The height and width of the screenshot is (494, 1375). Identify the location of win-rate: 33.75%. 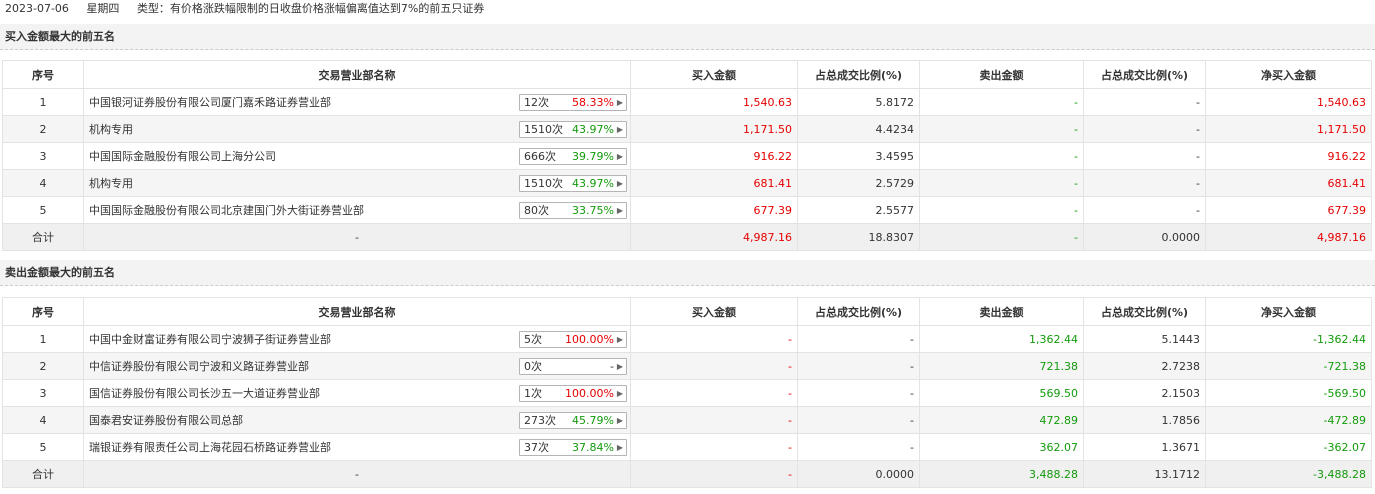
(593, 210).